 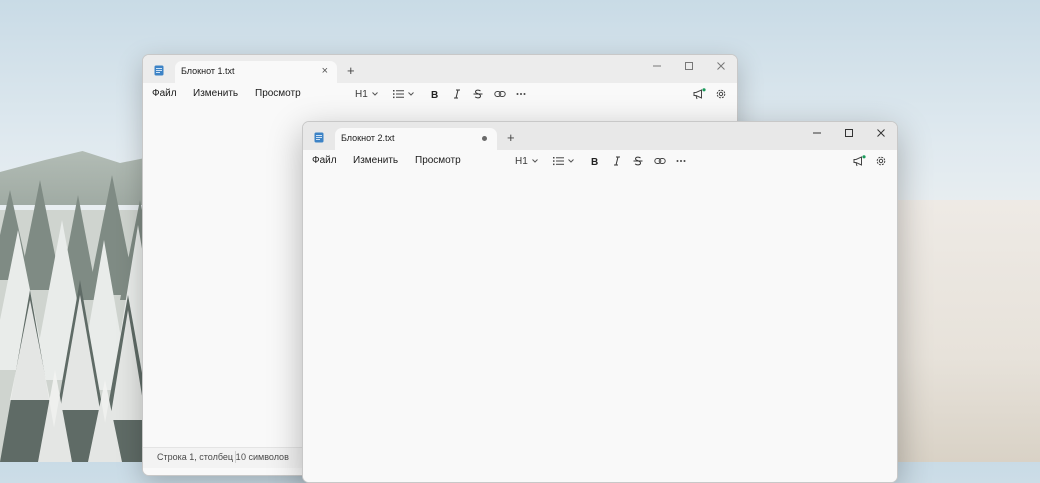 What do you see at coordinates (960, 331) in the screenshot?
I see `wallpaper-fog` at bounding box center [960, 331].